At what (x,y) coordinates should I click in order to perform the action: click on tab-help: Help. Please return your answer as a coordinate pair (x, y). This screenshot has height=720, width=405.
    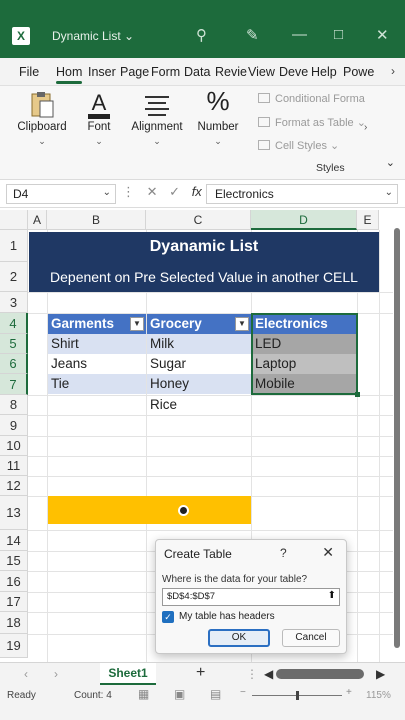
    Looking at the image, I should click on (324, 72).